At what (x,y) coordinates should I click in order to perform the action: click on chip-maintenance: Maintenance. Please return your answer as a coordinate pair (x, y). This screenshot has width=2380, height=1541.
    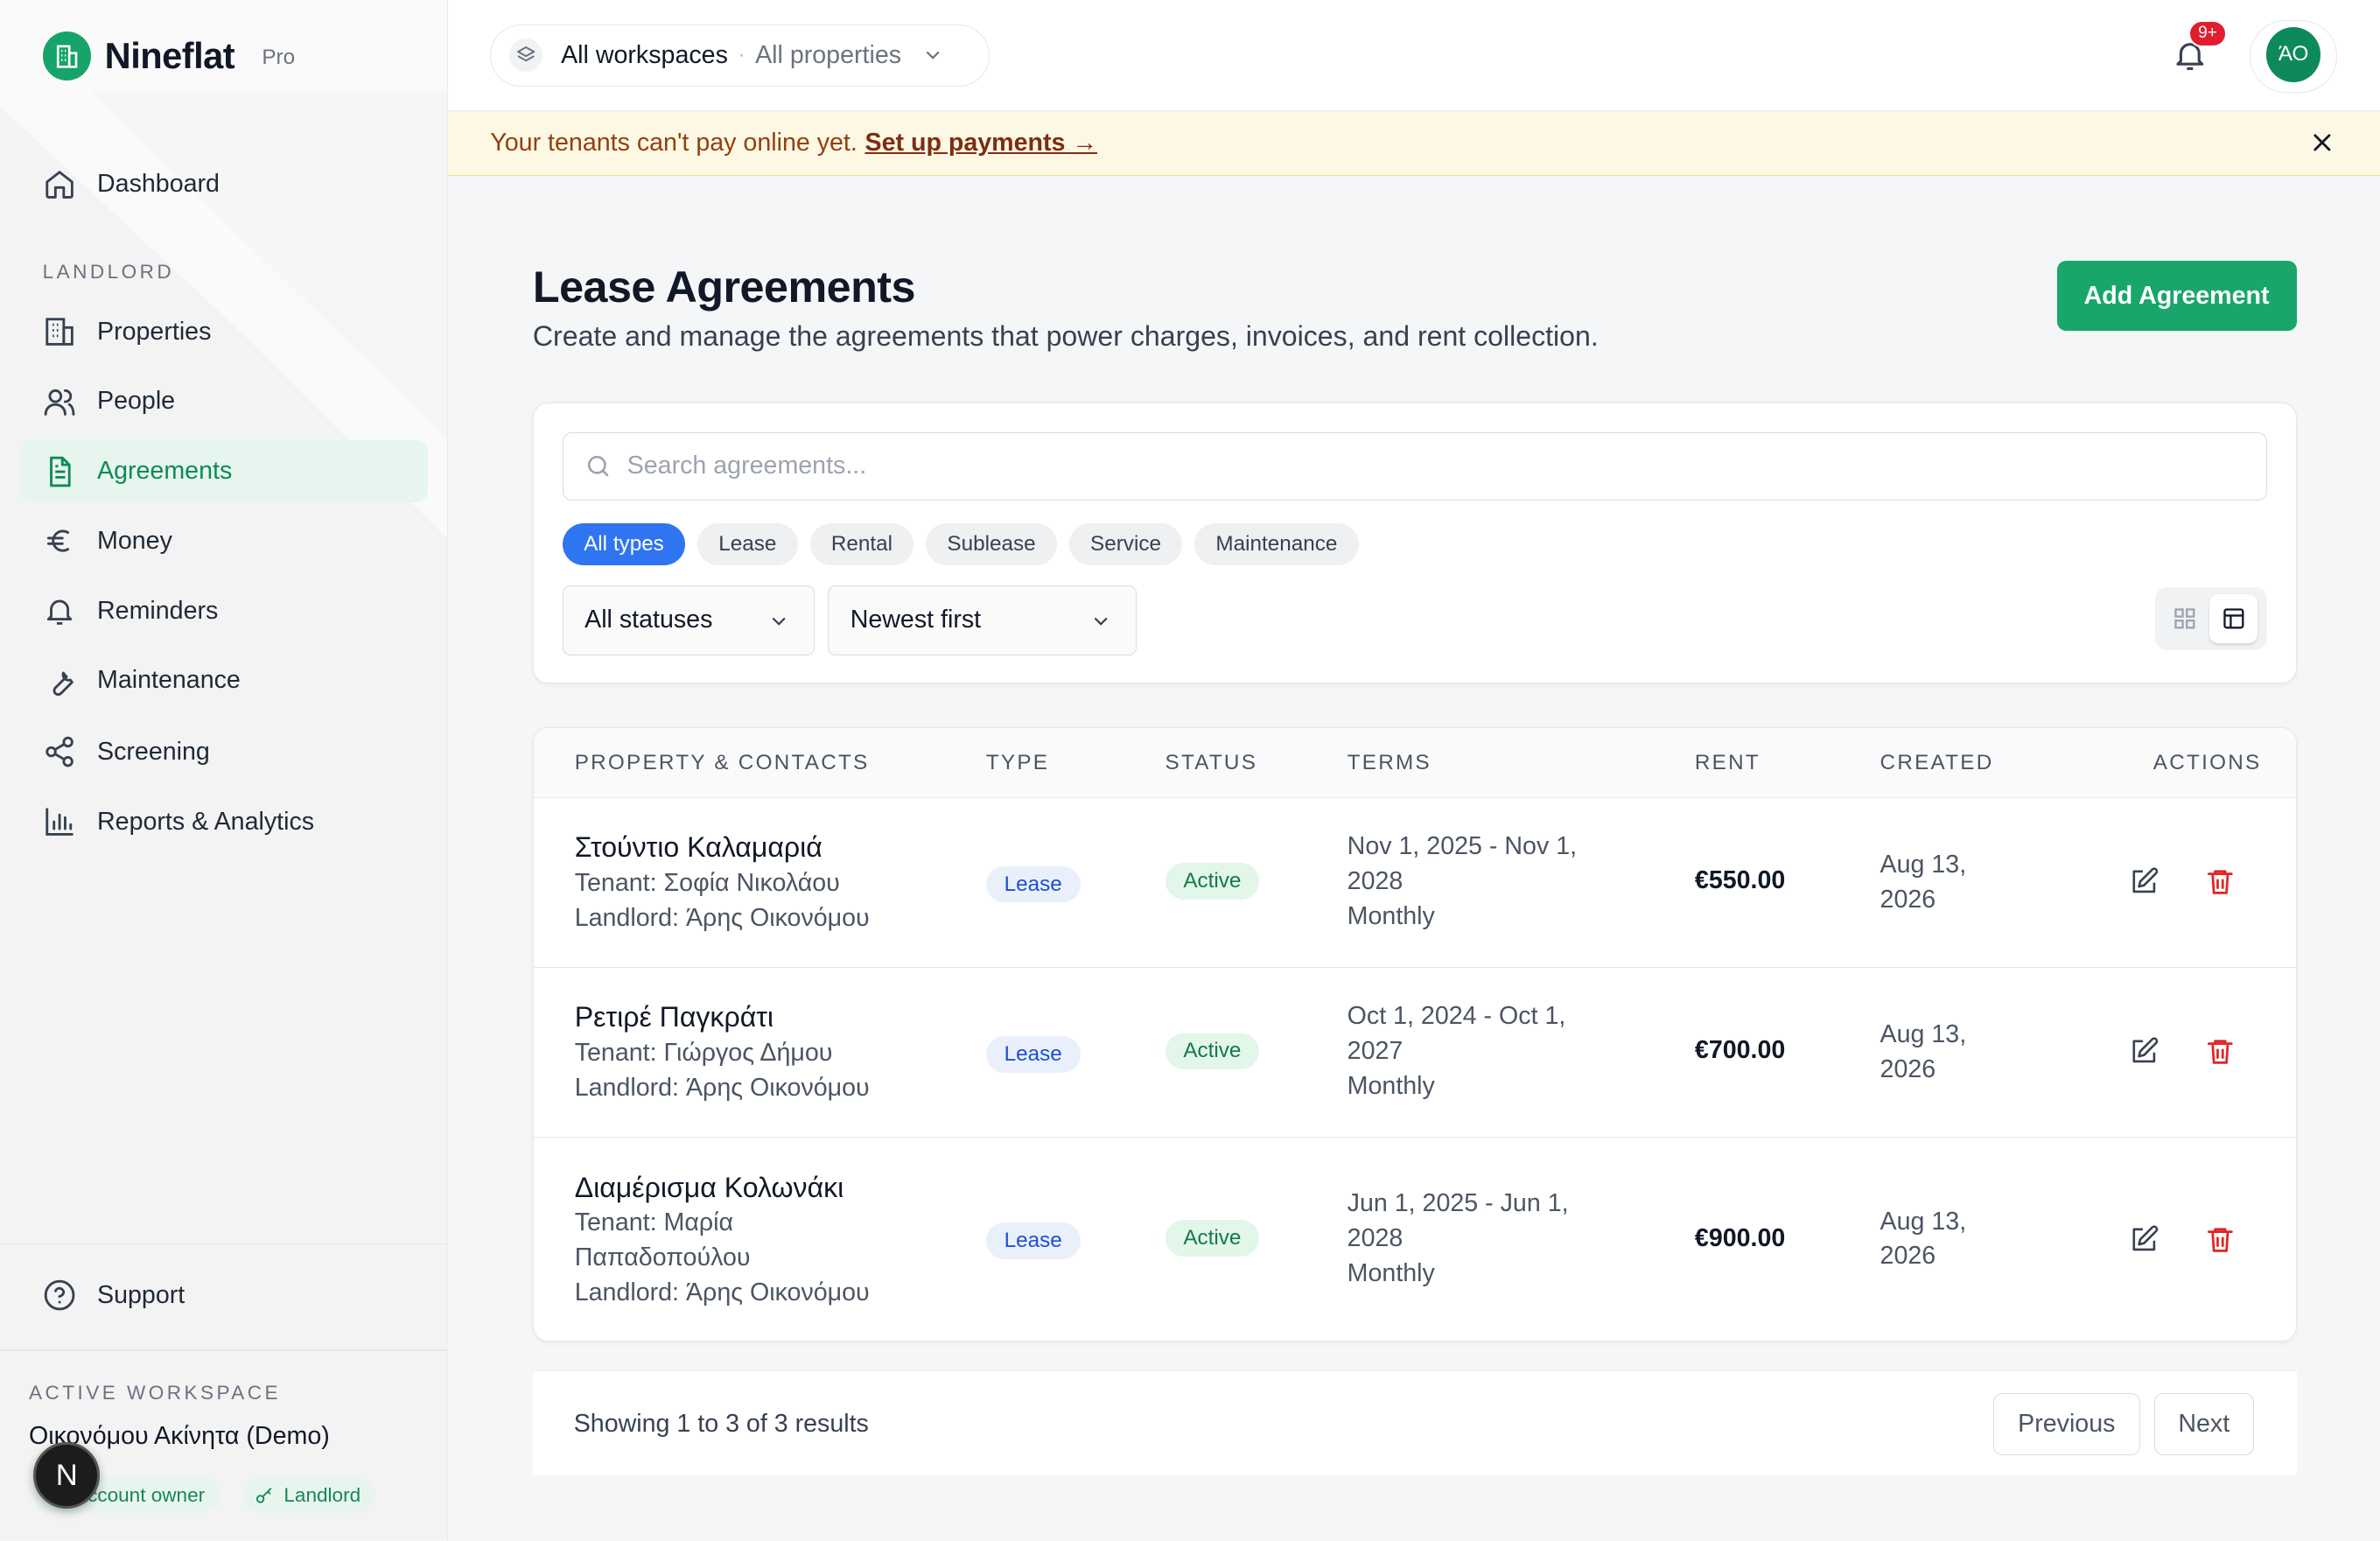
    Looking at the image, I should click on (1276, 544).